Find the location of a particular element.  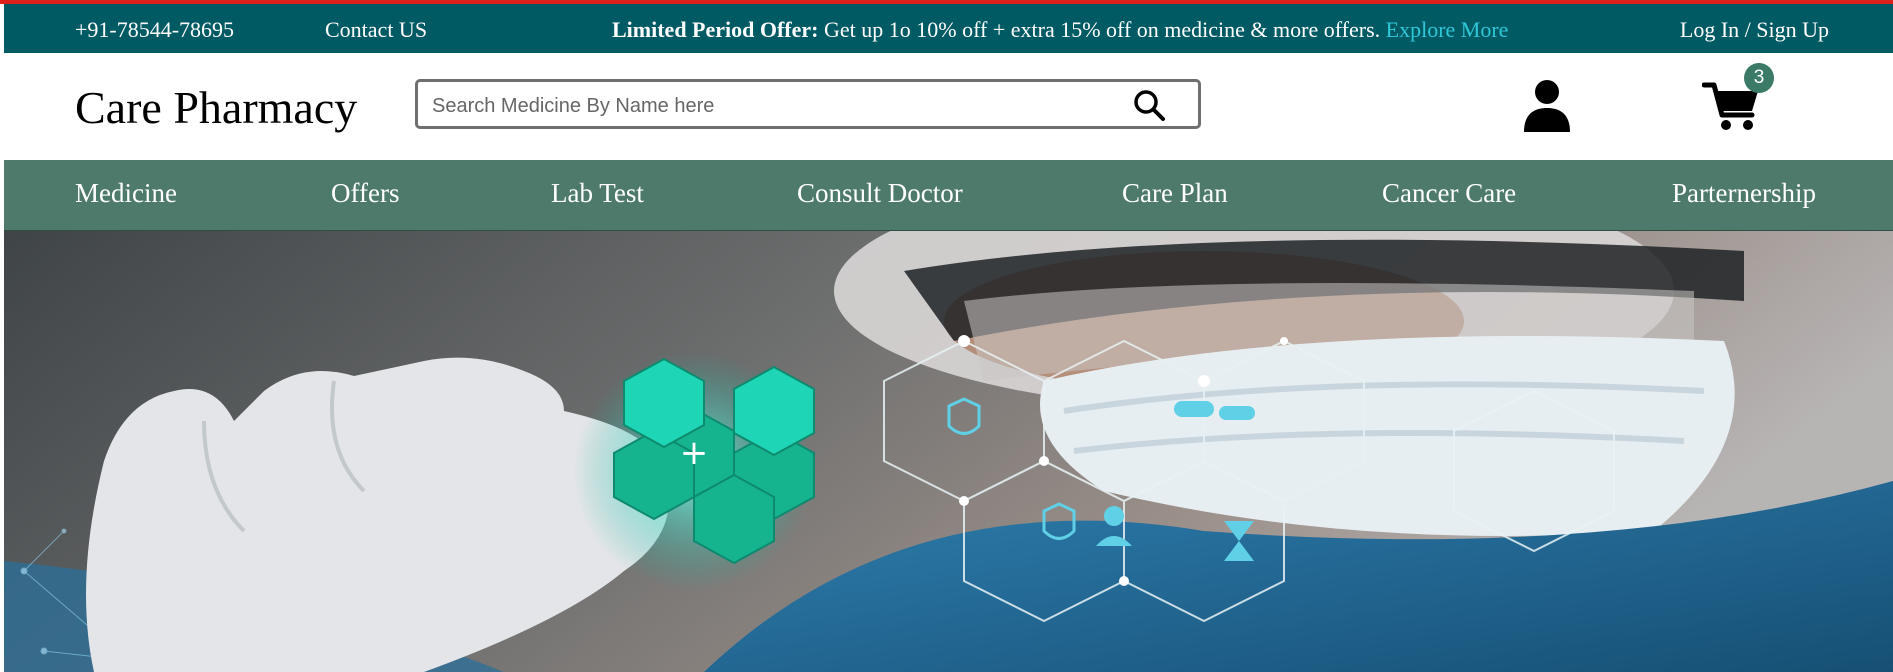

nav-item-cancer-care: Cancer Care is located at coordinates (1449, 193).